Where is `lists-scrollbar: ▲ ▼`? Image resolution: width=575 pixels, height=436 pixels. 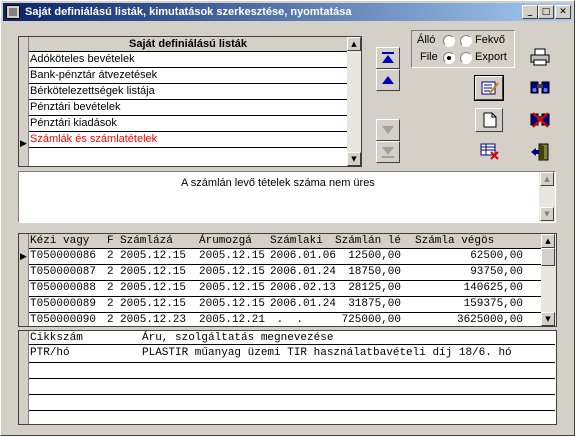
lists-scrollbar: ▲ ▼ is located at coordinates (354, 101).